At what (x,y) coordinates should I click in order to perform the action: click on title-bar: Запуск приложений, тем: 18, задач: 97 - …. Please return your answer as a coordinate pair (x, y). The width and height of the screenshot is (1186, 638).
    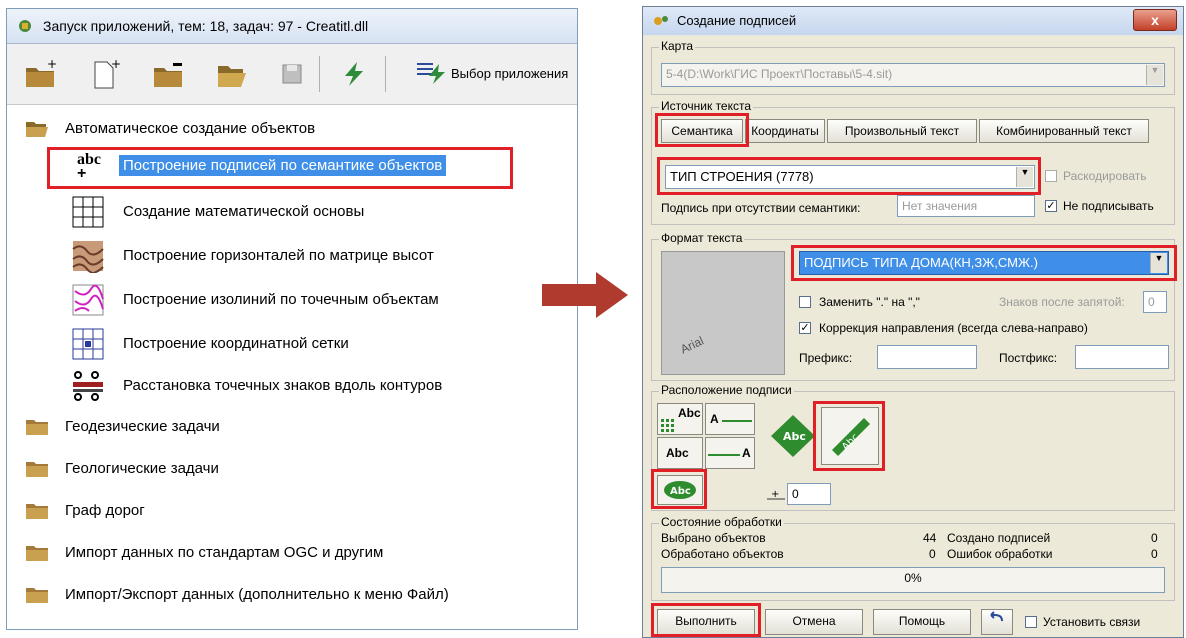
    Looking at the image, I should click on (292, 26).